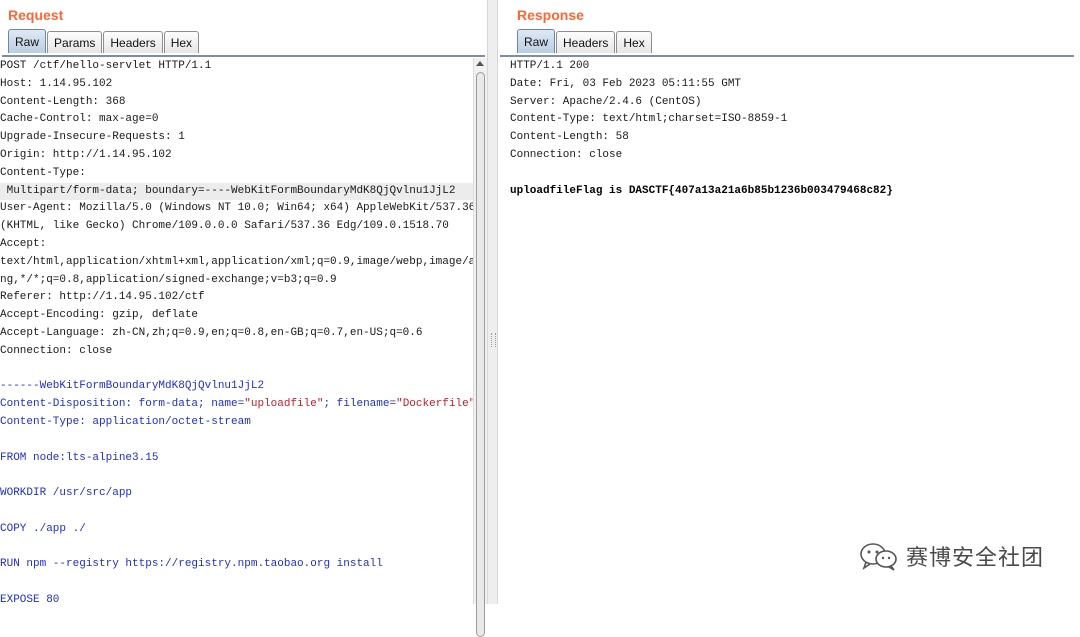 This screenshot has width=1080, height=637. What do you see at coordinates (66, 493) in the screenshot?
I see `request-line-text: WORKDIR /usr/src/app` at bounding box center [66, 493].